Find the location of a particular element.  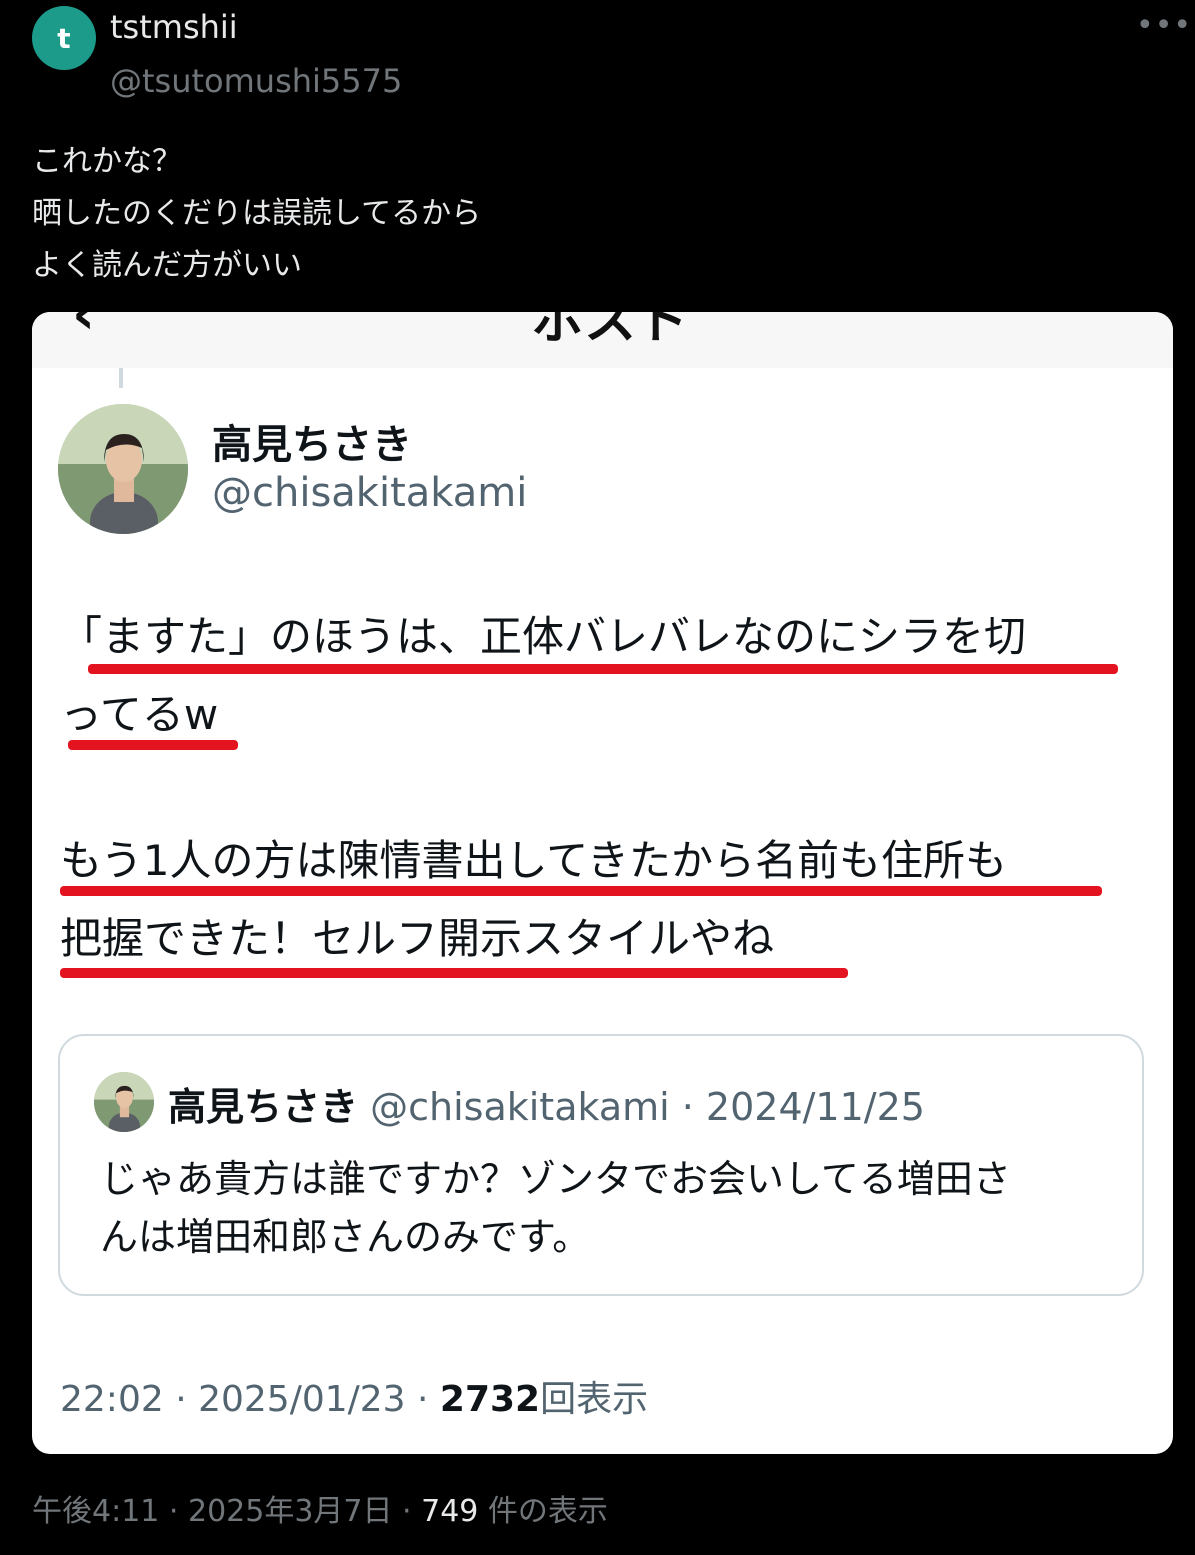

more-options-icon: ••• is located at coordinates (1164, 25).